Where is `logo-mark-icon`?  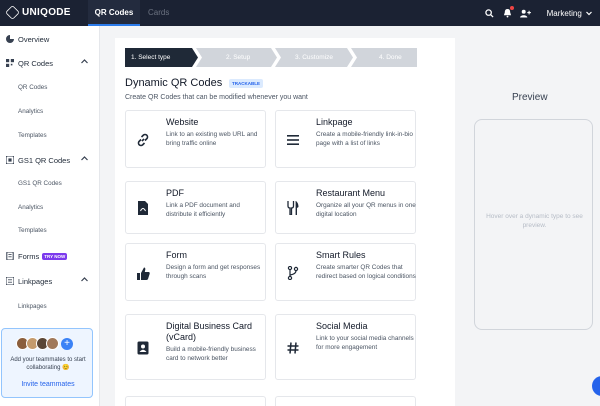 logo-mark-icon is located at coordinates (12, 12).